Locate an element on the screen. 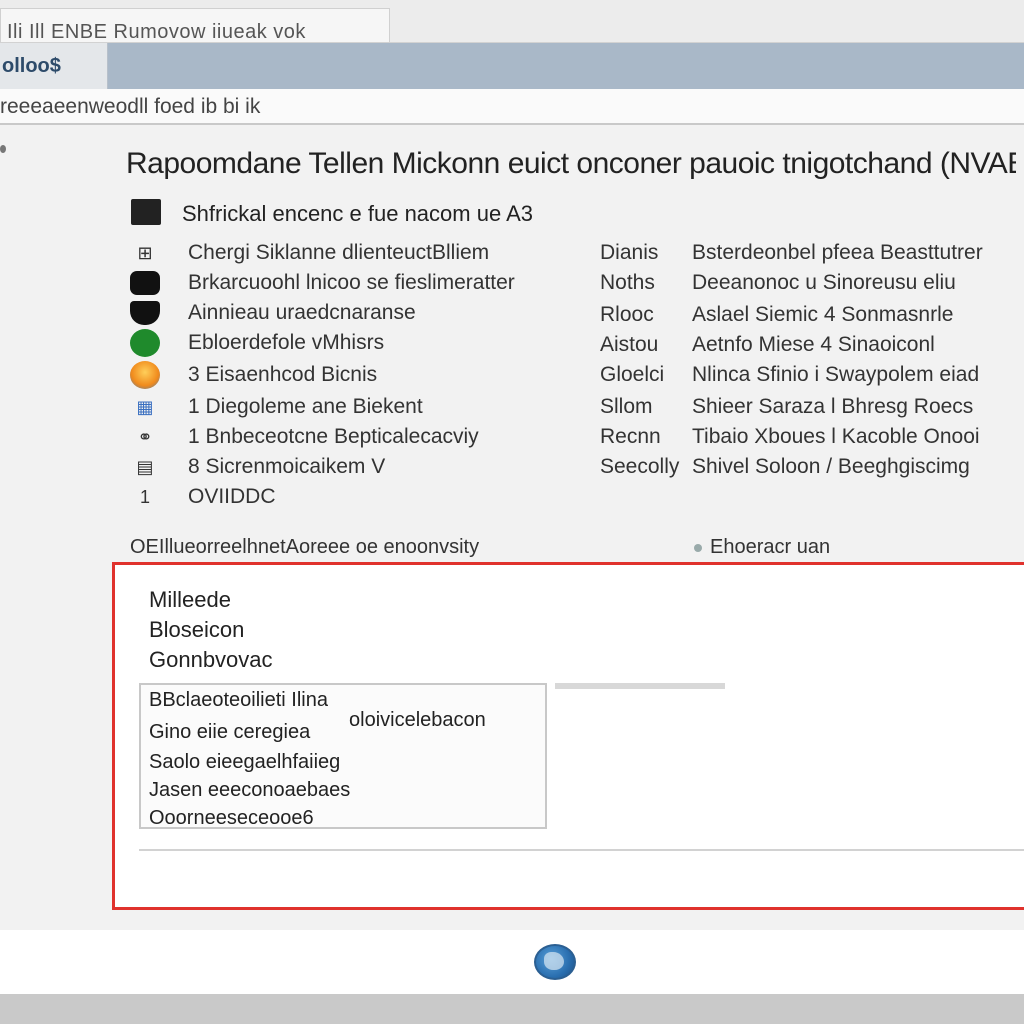 The height and width of the screenshot is (1024, 1024). property-key: Gloelci is located at coordinates (632, 374).